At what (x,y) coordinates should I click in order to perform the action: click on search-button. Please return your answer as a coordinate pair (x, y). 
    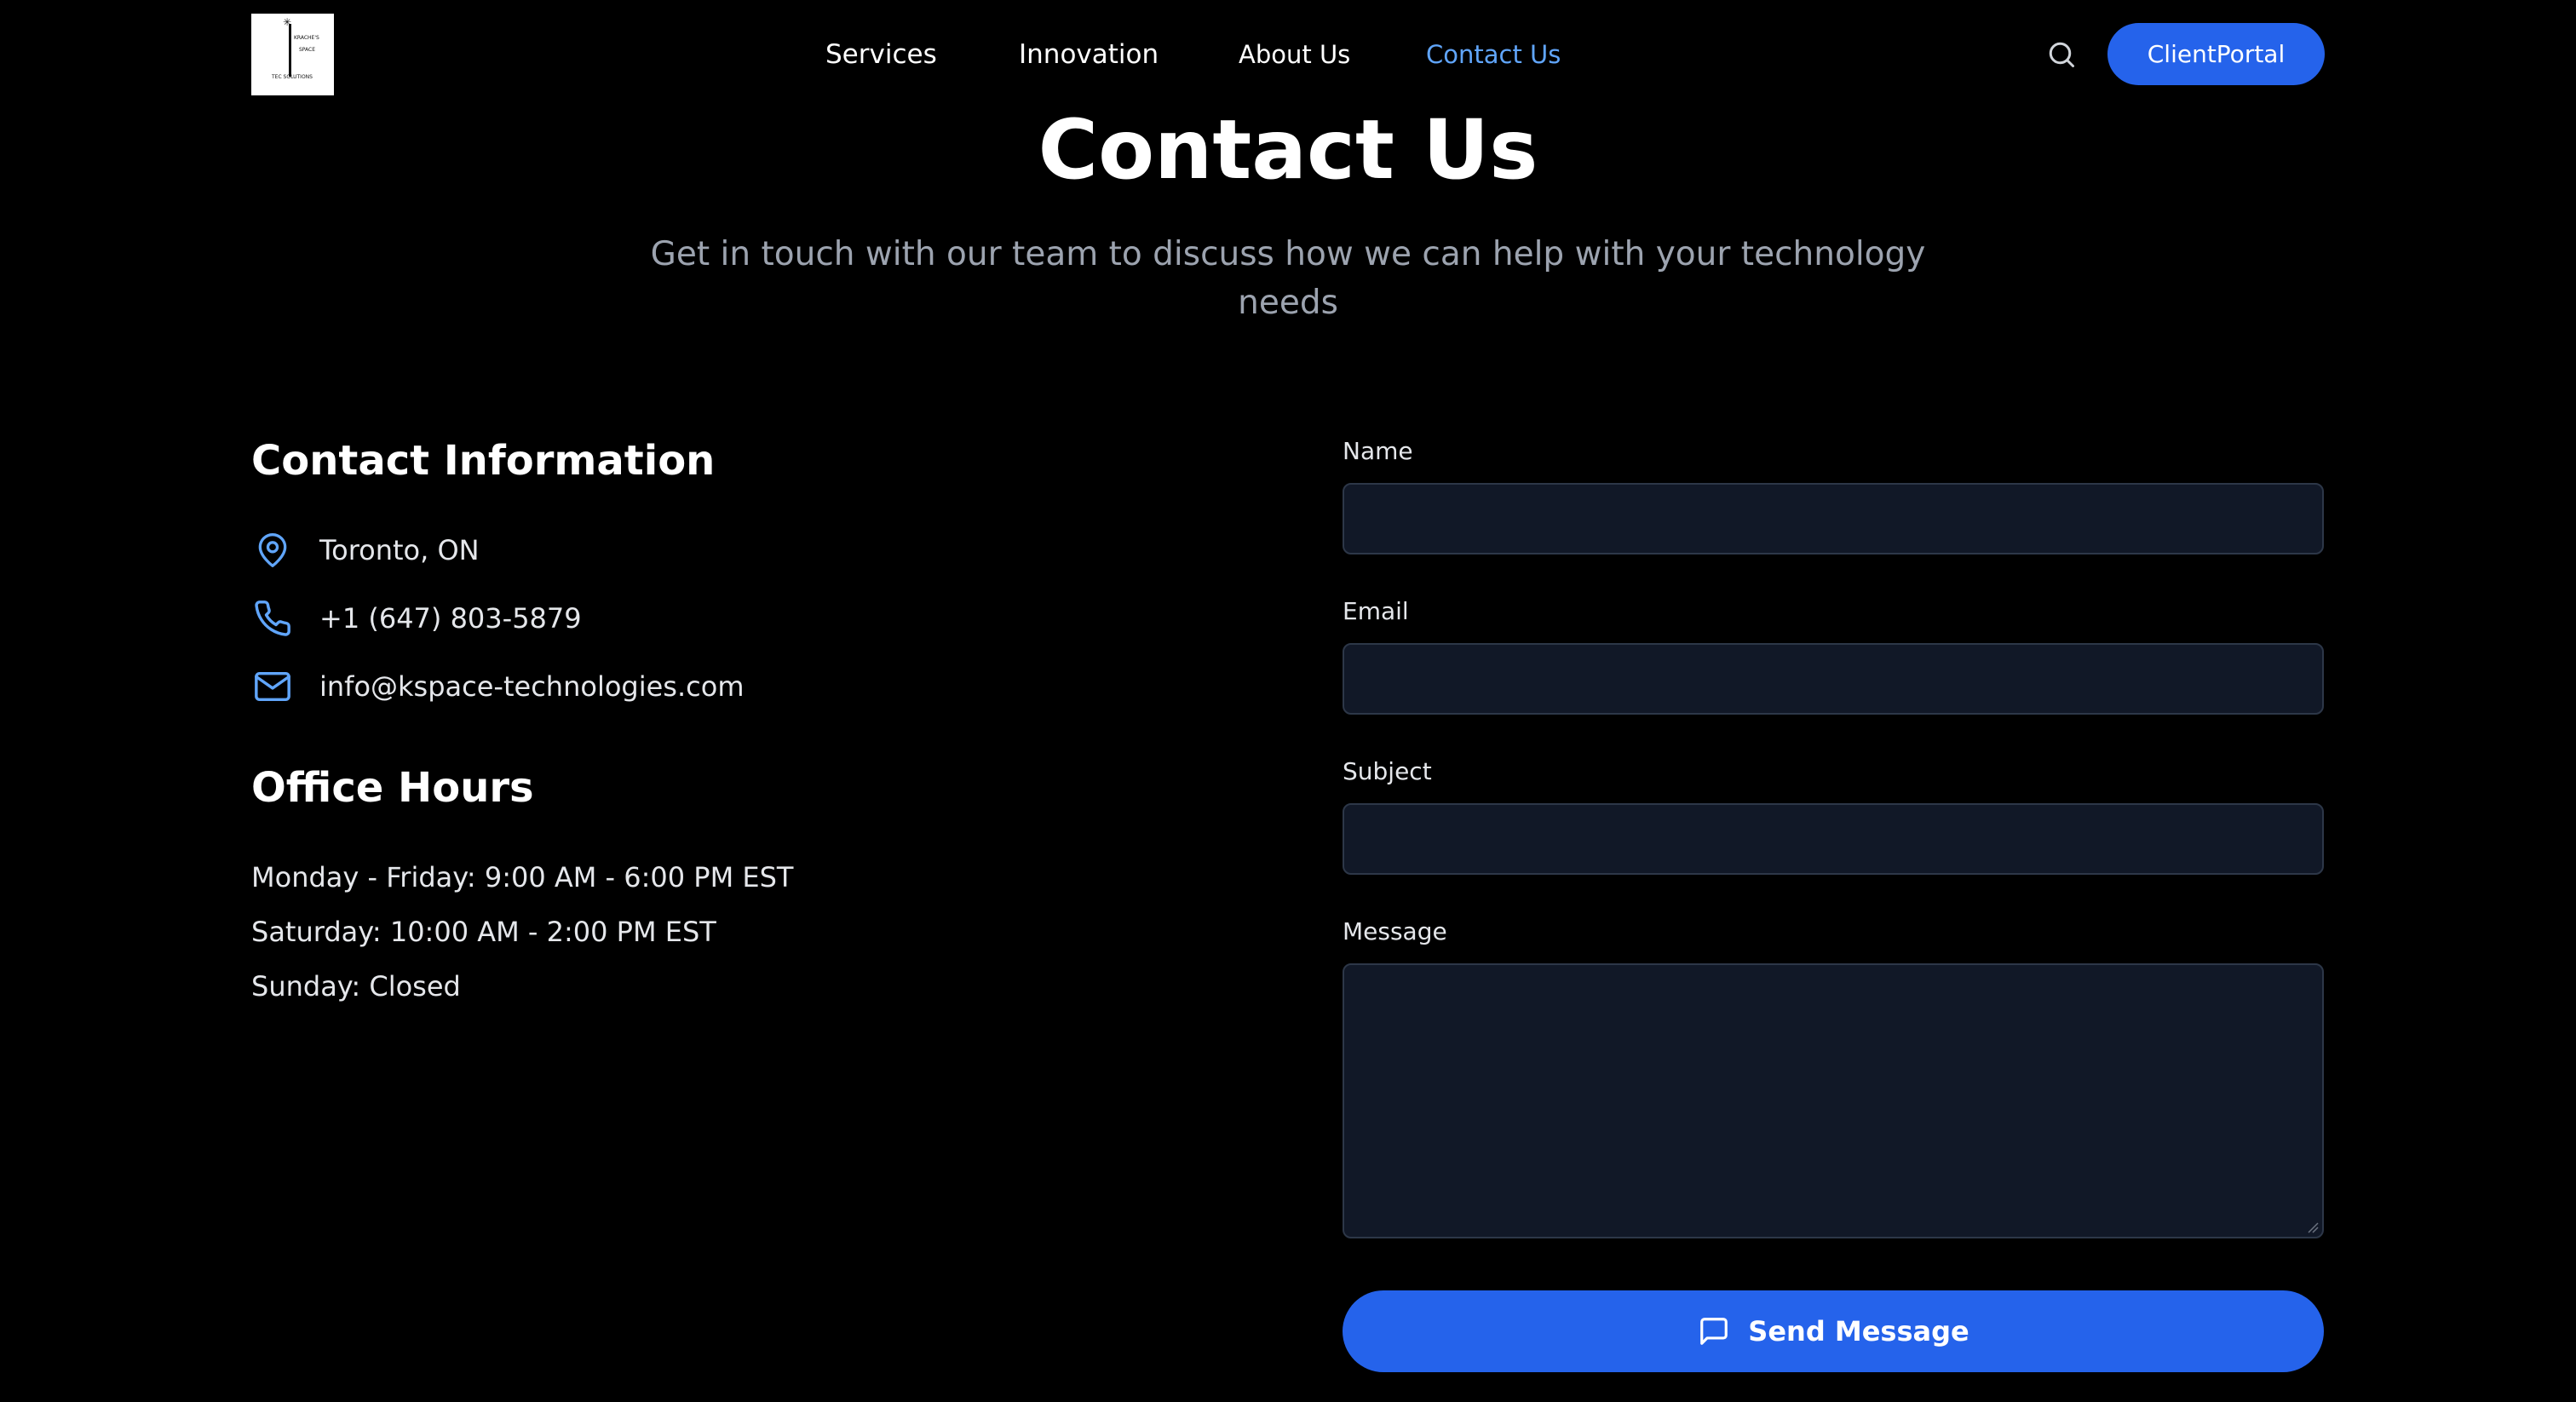
    Looking at the image, I should click on (2061, 54).